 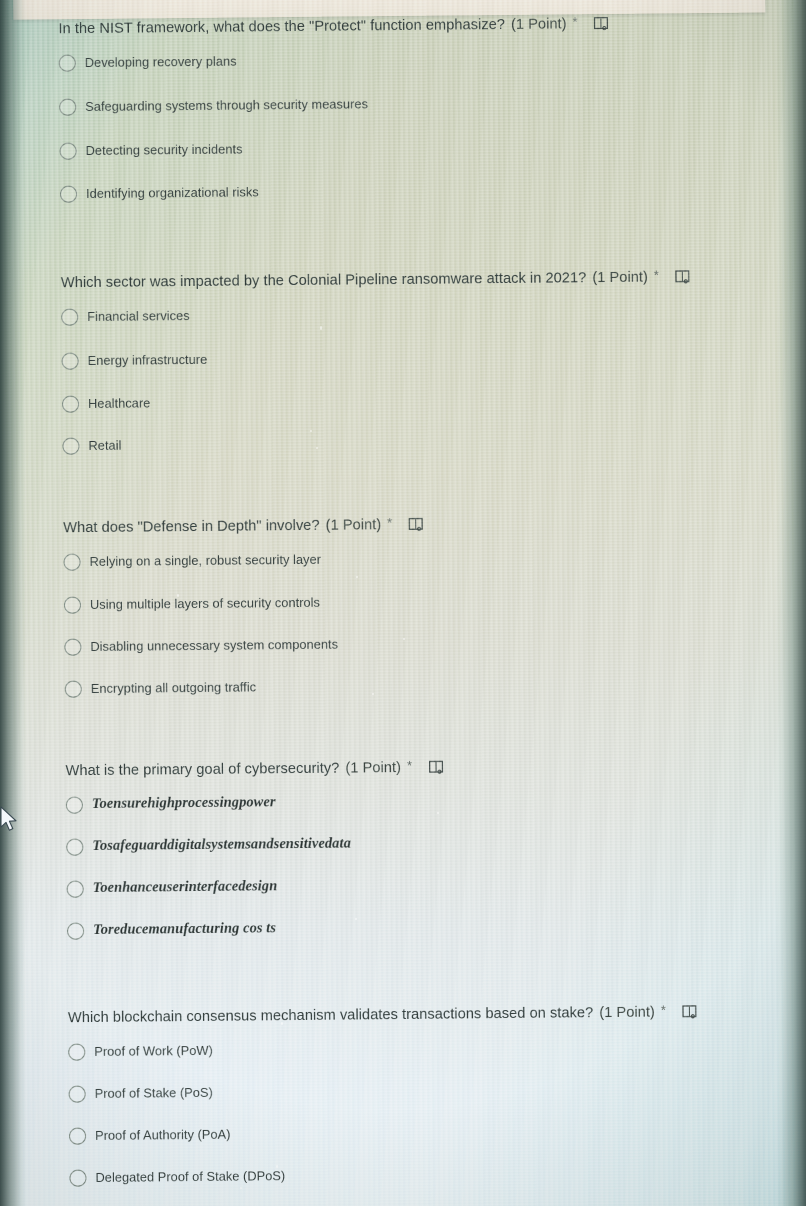 What do you see at coordinates (173, 688) in the screenshot?
I see `option-label: Encrypting all outgoing traffic` at bounding box center [173, 688].